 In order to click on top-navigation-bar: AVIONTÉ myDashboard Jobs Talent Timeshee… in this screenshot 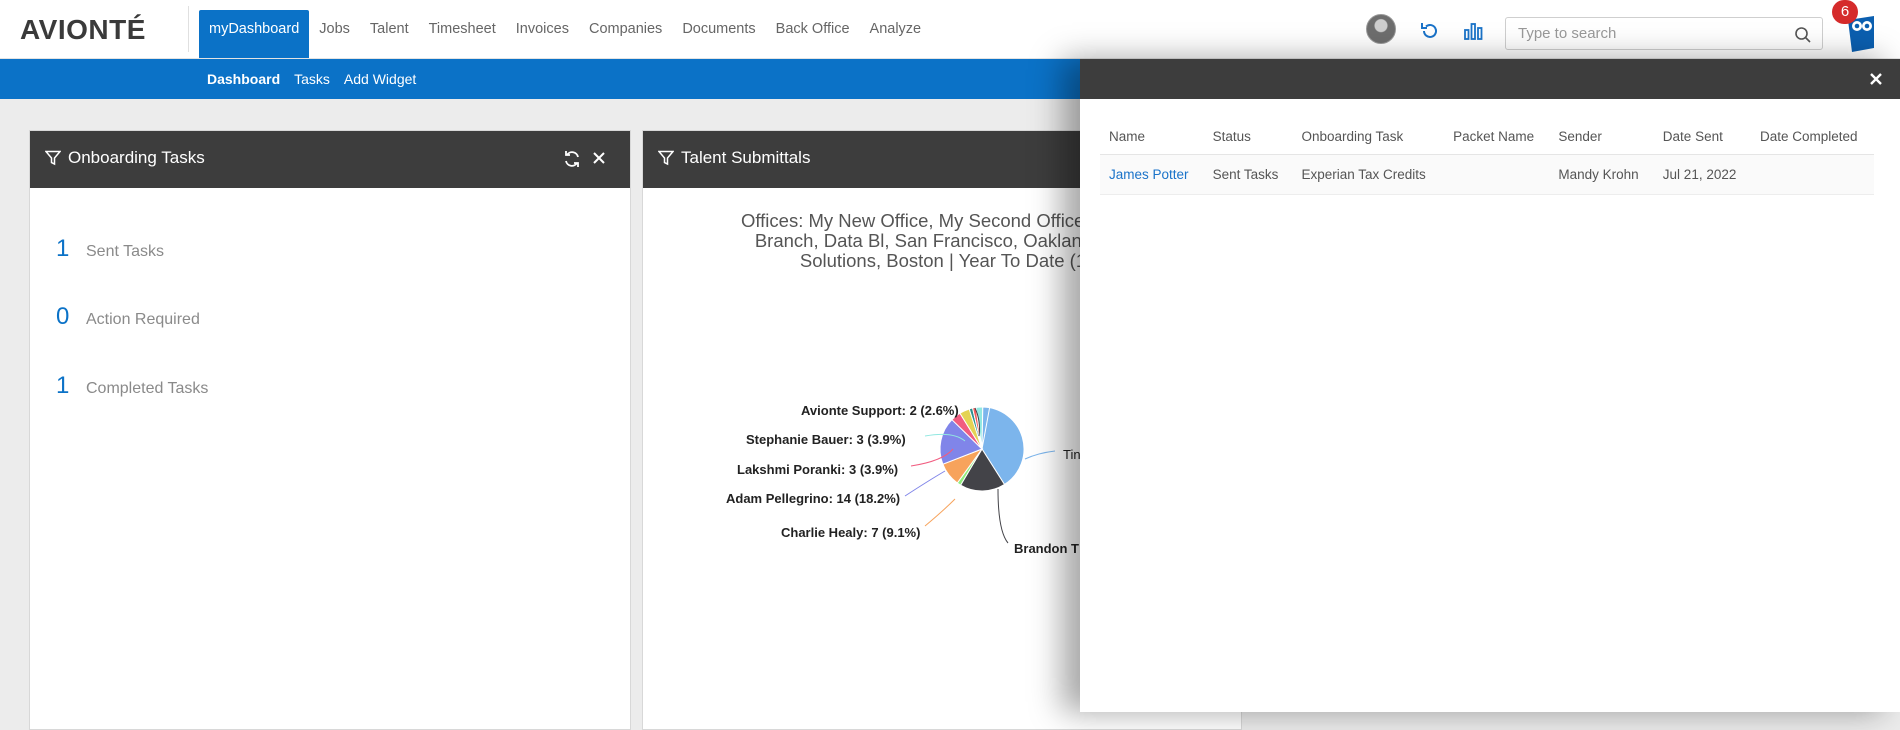, I will do `click(950, 29)`.